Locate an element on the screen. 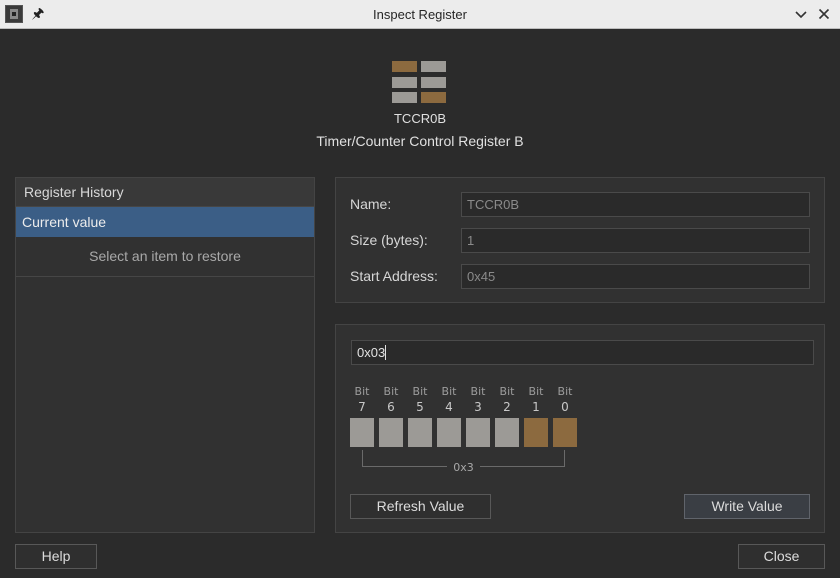  bit-index: 0 is located at coordinates (565, 407).